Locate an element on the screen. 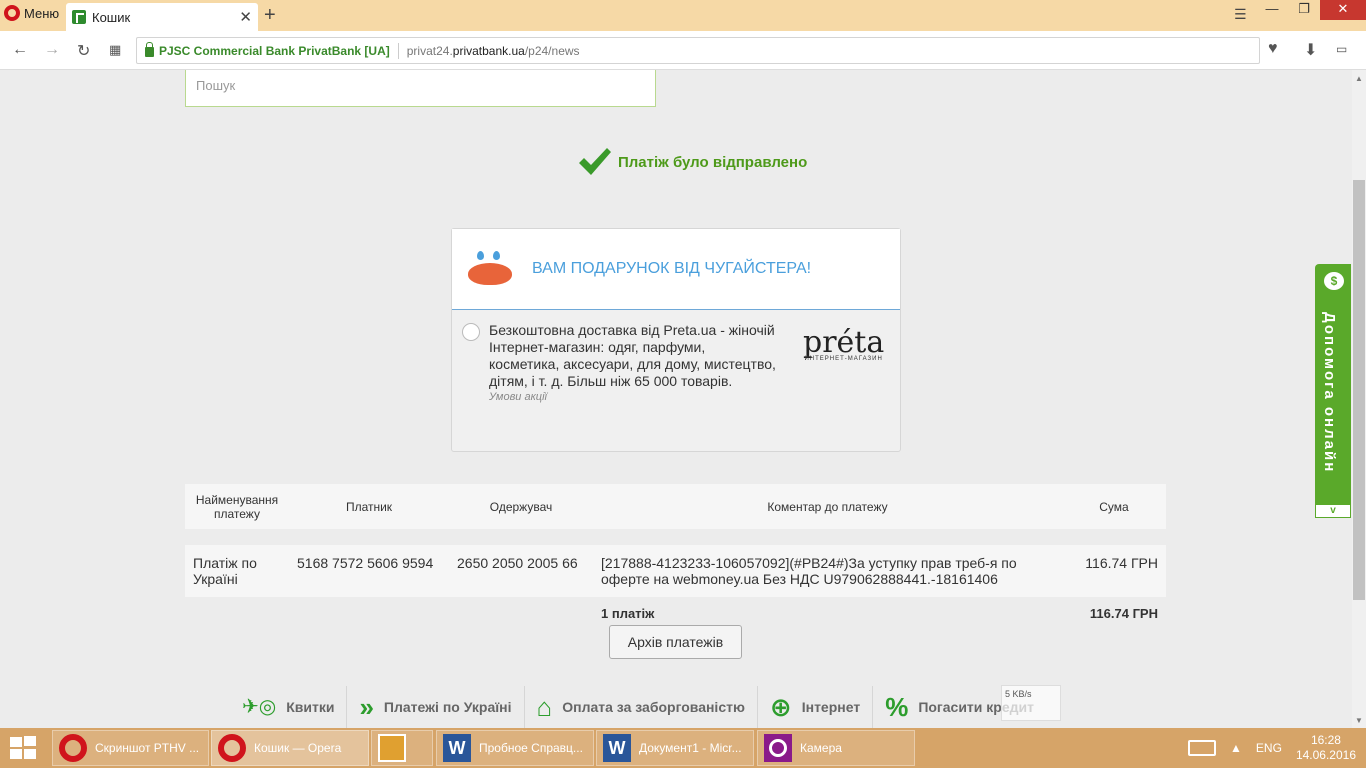 The width and height of the screenshot is (1366, 768). total-amount: 116.74 ГРН is located at coordinates (1114, 613).